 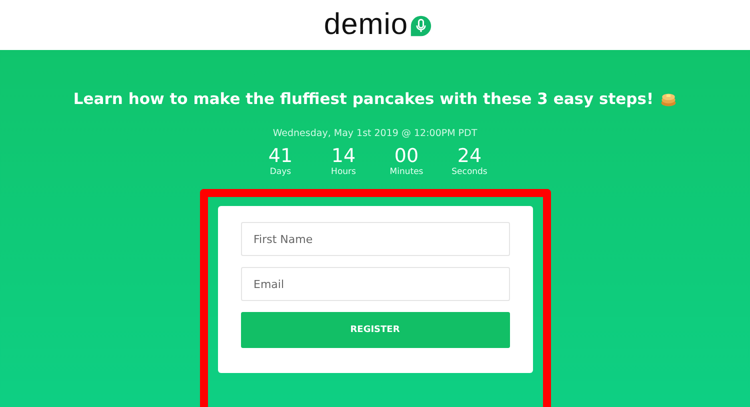 What do you see at coordinates (343, 156) in the screenshot?
I see `countdown-value: 14` at bounding box center [343, 156].